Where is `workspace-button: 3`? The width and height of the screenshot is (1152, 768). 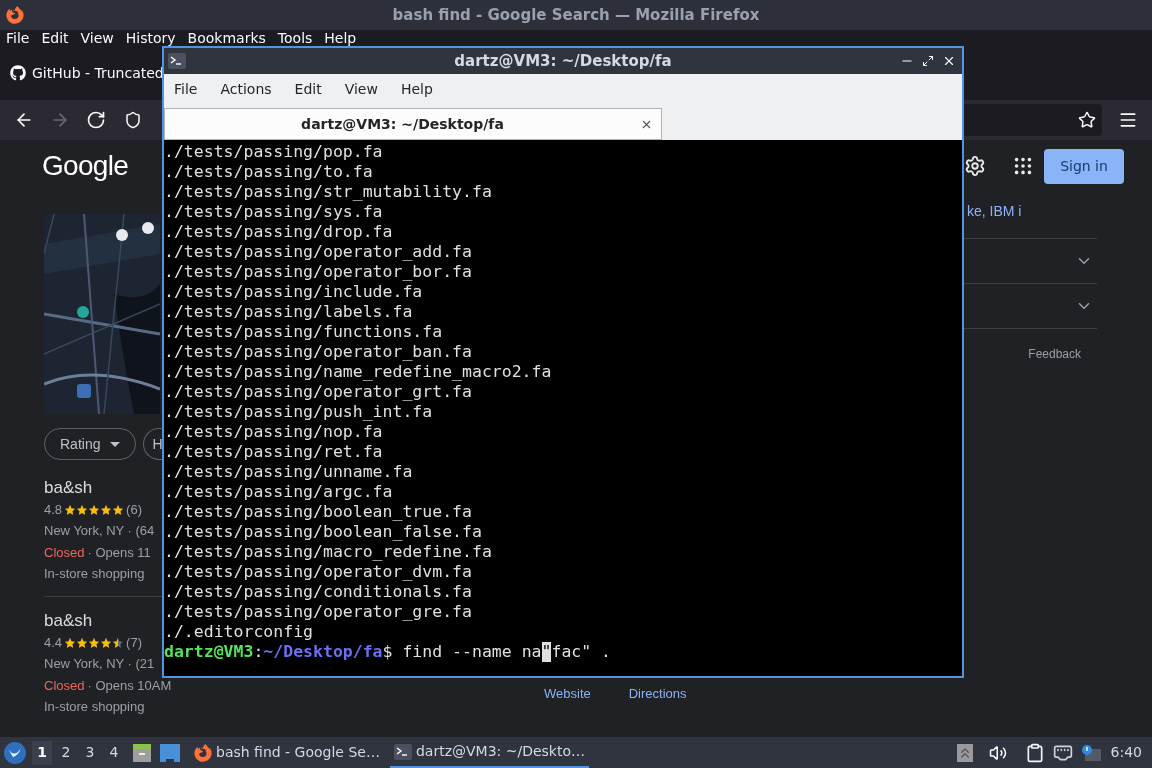
workspace-button: 3 is located at coordinates (90, 752).